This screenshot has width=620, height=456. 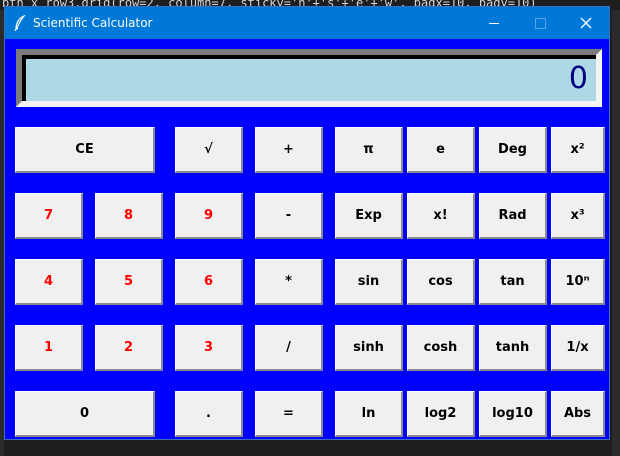 I want to click on digit-0-button: 0, so click(x=85, y=414).